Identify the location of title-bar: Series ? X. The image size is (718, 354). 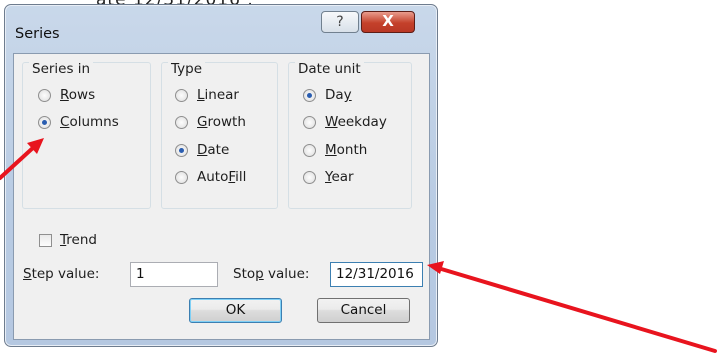
(221, 29).